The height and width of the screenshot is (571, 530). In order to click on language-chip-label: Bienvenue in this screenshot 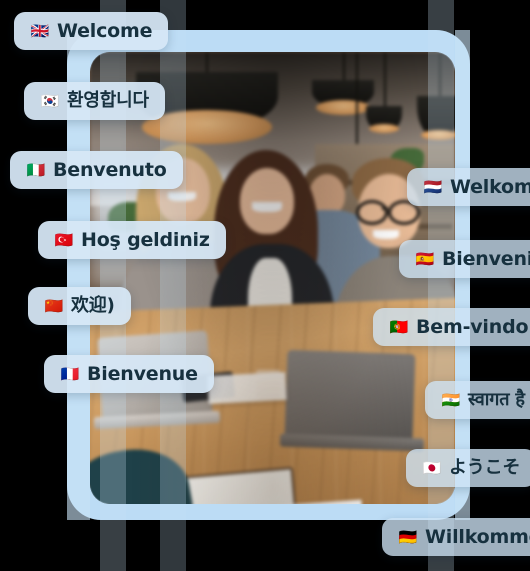, I will do `click(142, 373)`.